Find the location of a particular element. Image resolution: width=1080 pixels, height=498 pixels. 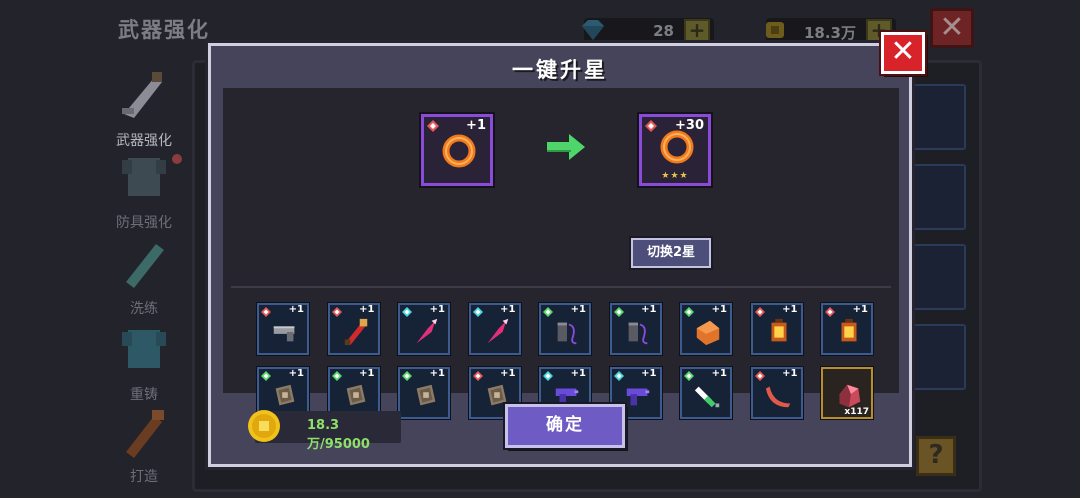

sidebar-item-reforge: 洗练 is located at coordinates (144, 277).